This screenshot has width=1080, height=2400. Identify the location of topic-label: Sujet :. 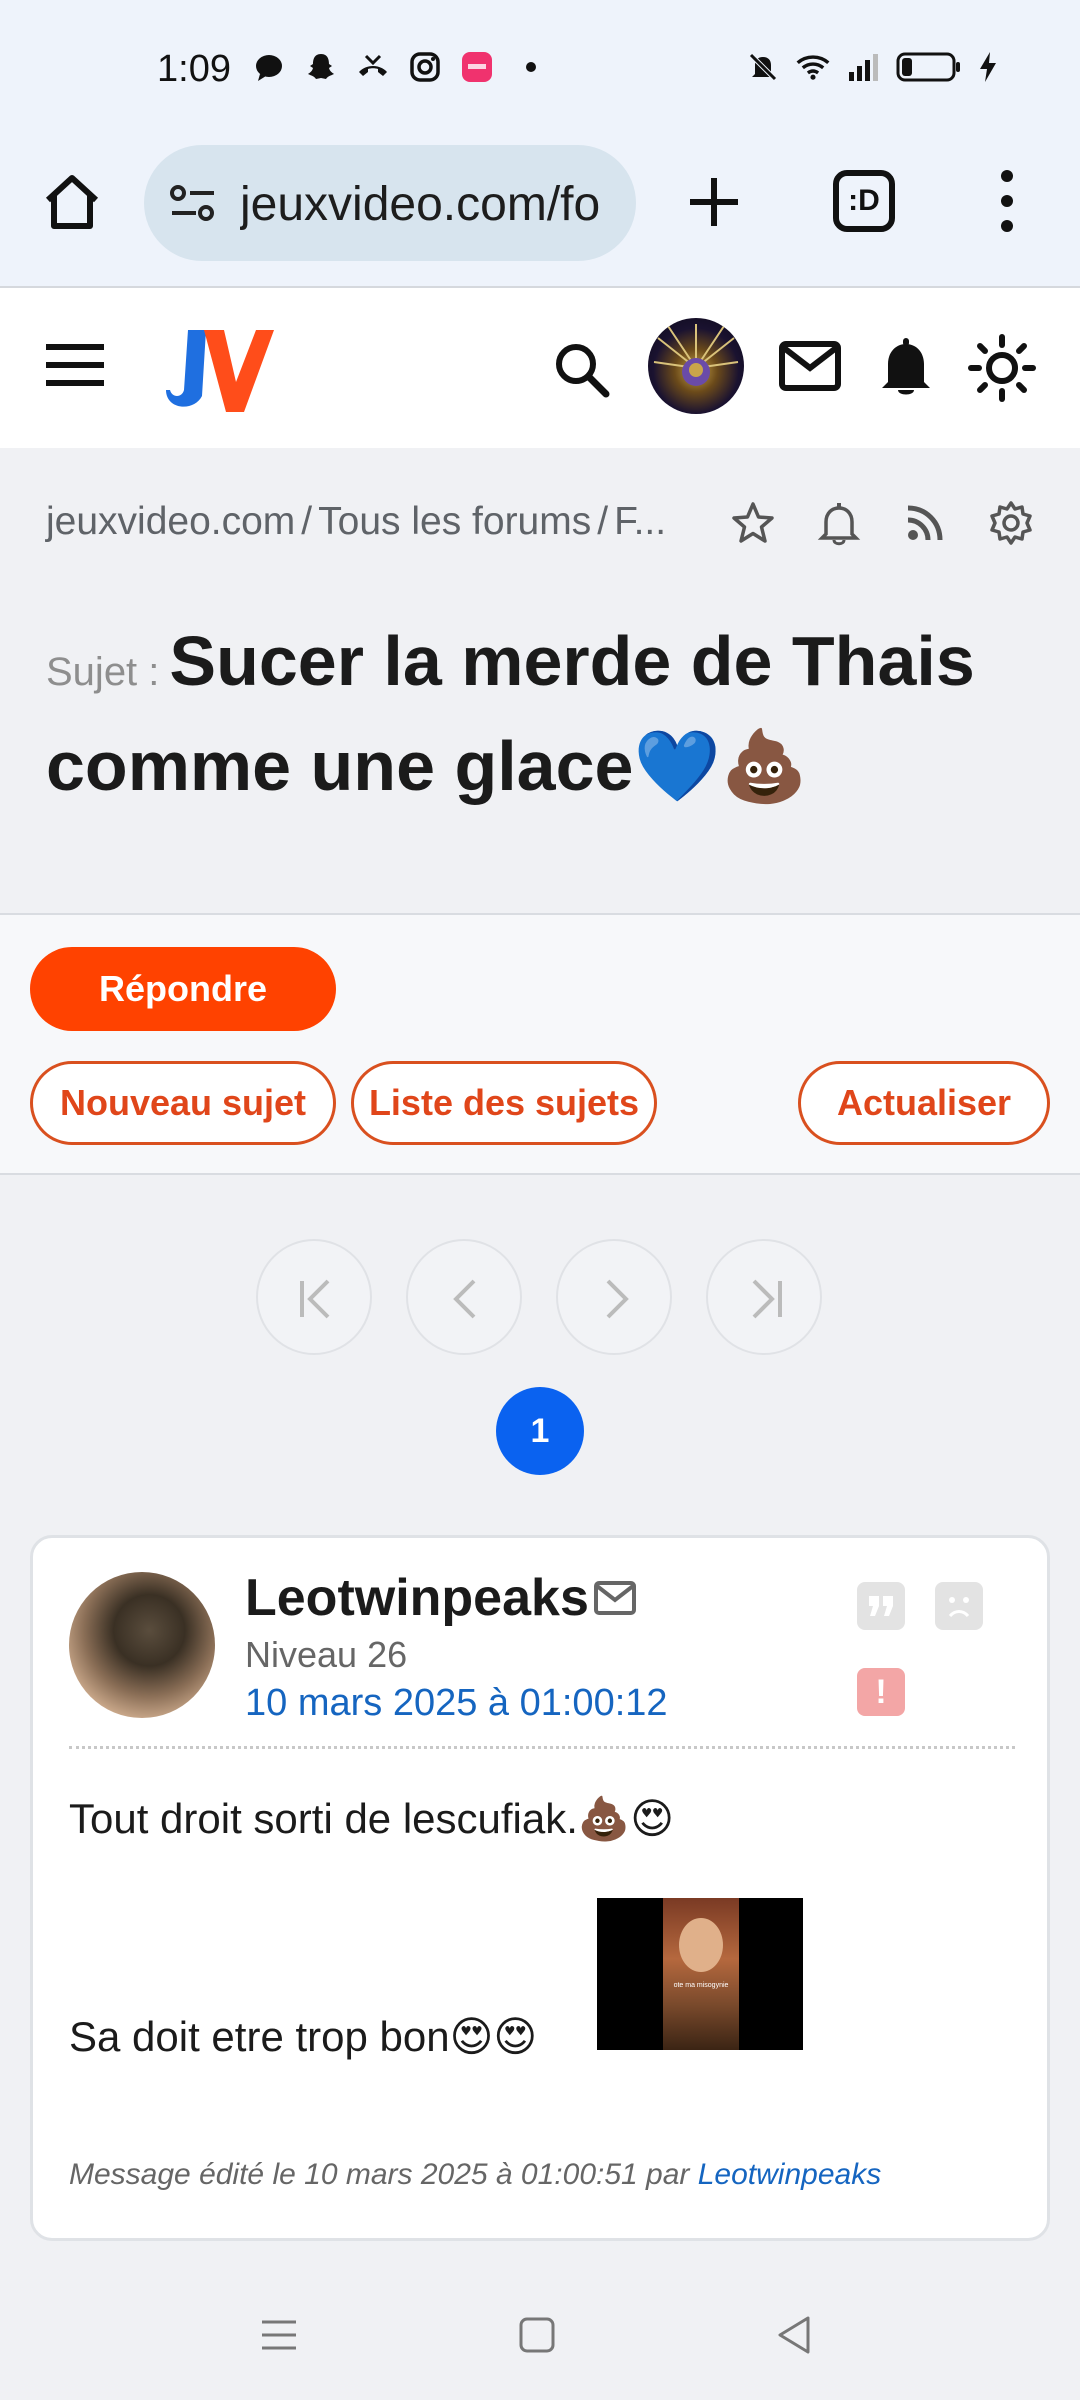
(103, 672).